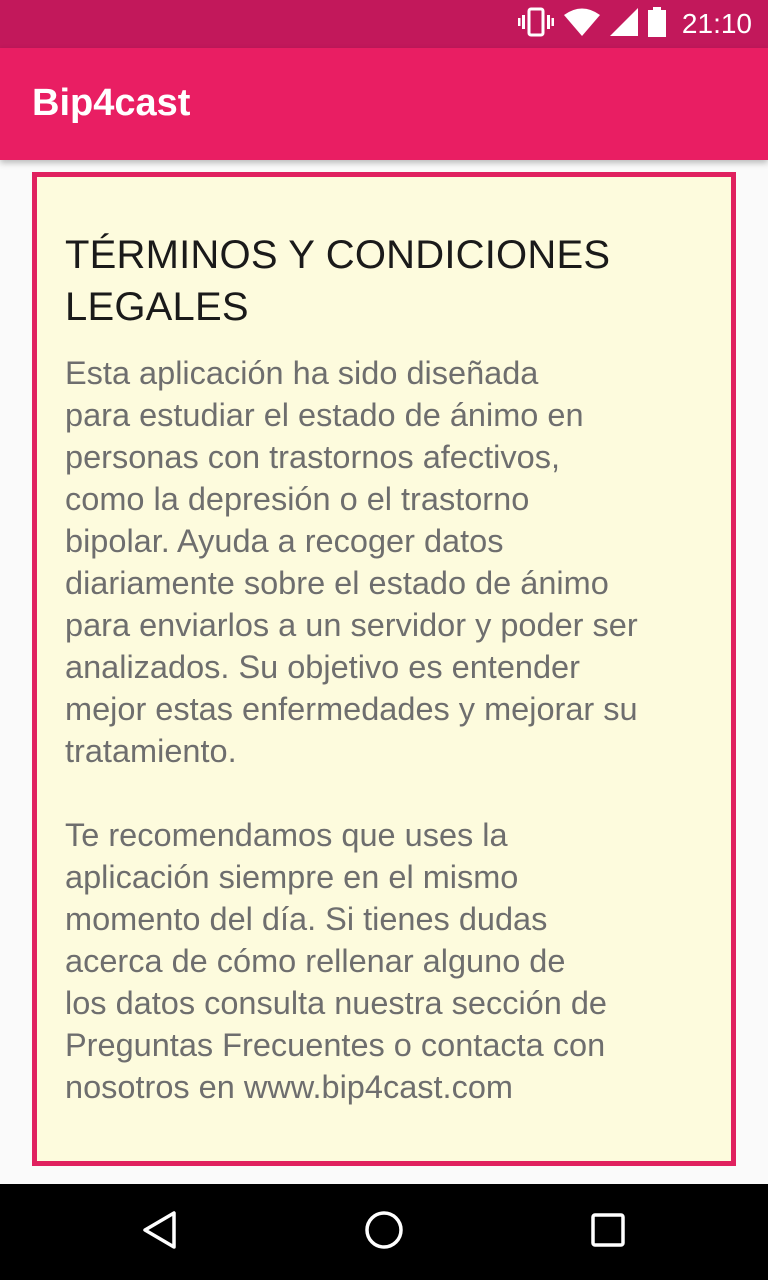  What do you see at coordinates (535, 24) in the screenshot?
I see `vibrate-icon` at bounding box center [535, 24].